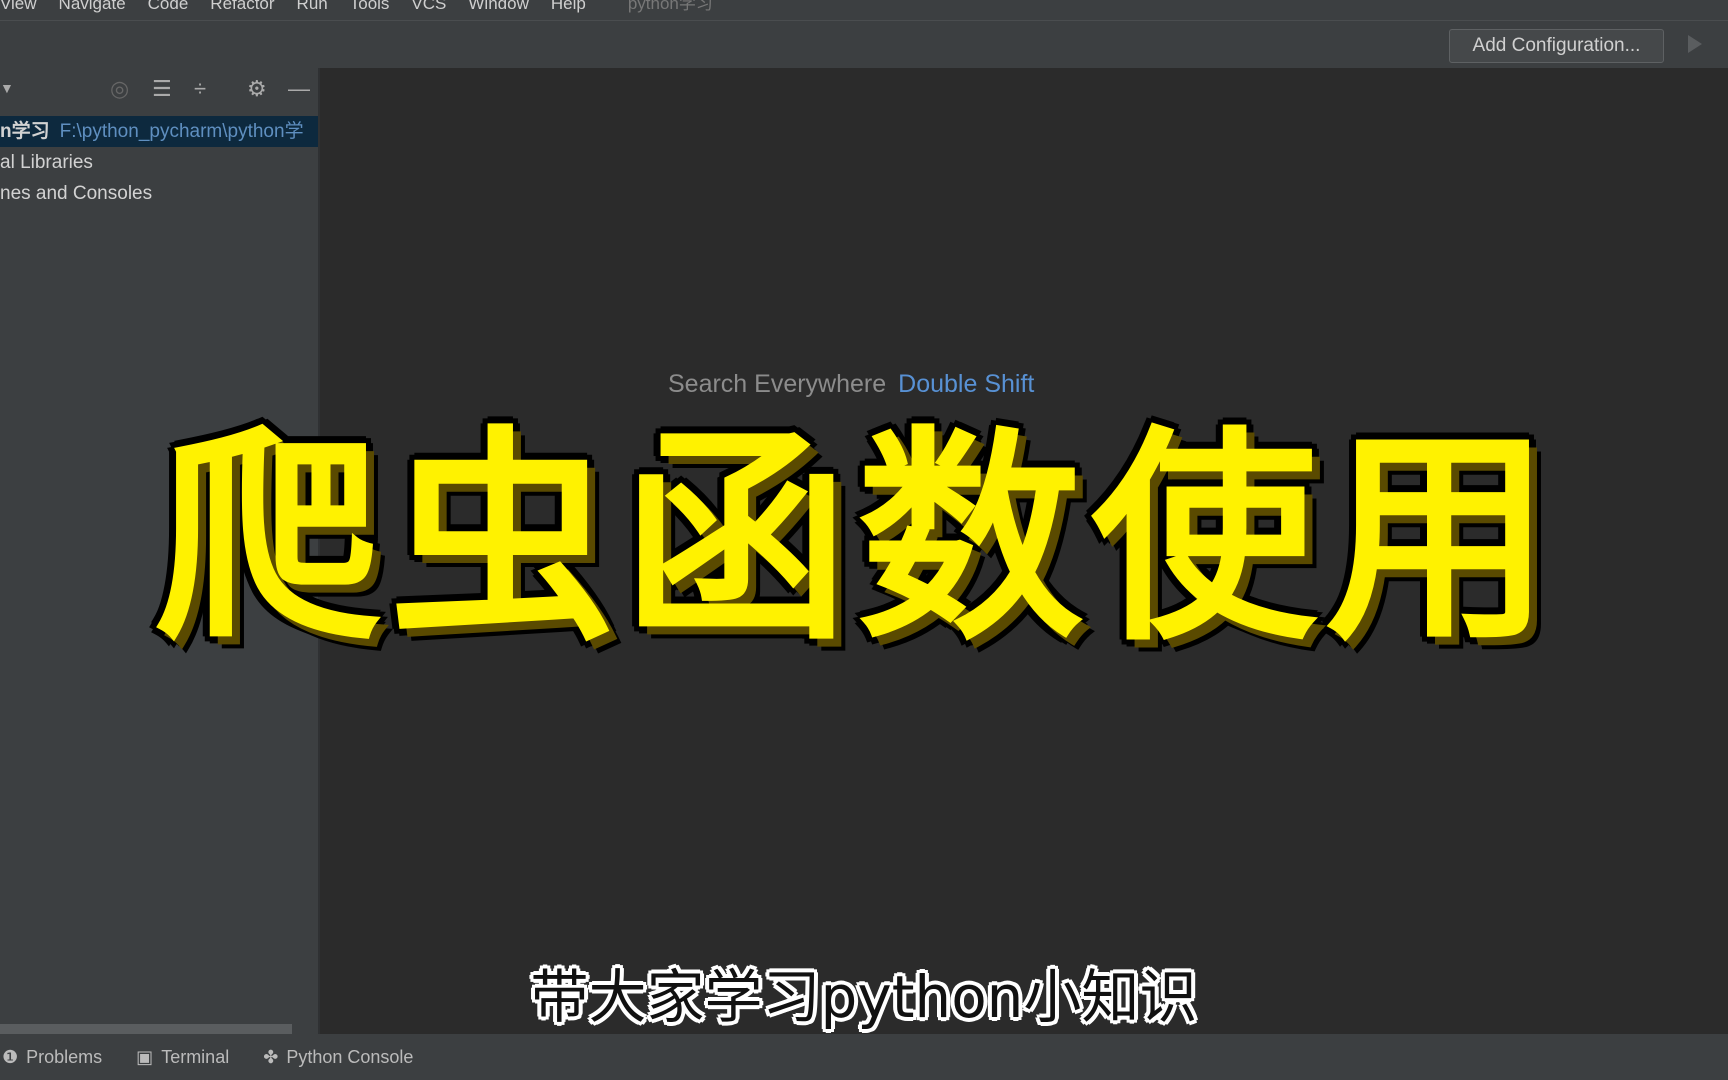  Describe the element at coordinates (271, 1056) in the screenshot. I see `python-icon: ✤` at that location.